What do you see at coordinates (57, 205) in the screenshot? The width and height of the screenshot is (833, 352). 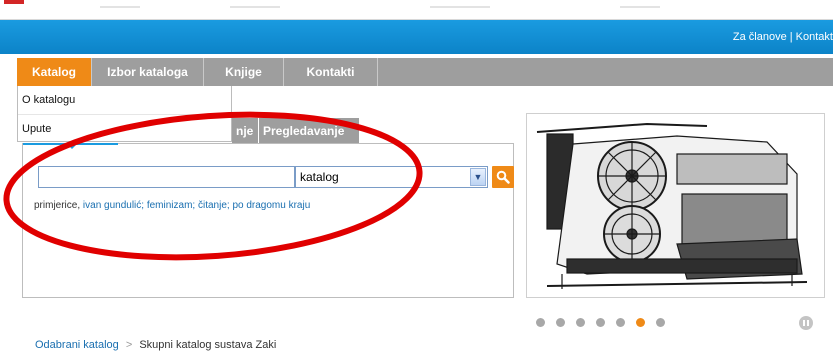 I see `examples-label: primjerice,` at bounding box center [57, 205].